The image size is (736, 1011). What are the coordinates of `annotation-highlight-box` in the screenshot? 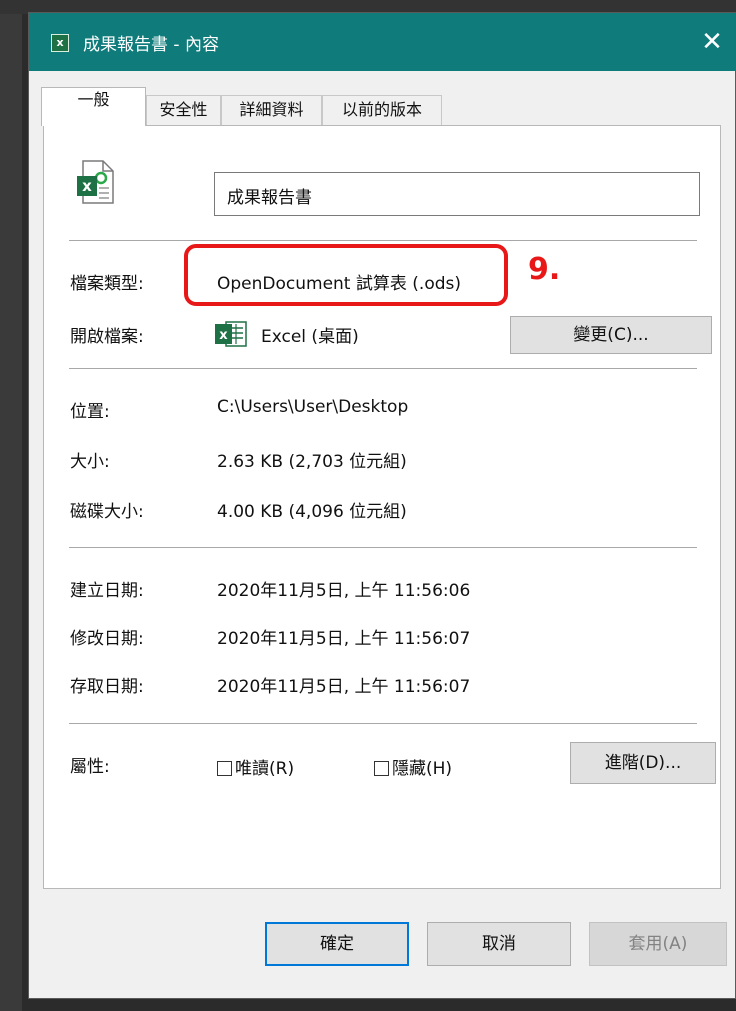 It's located at (346, 275).